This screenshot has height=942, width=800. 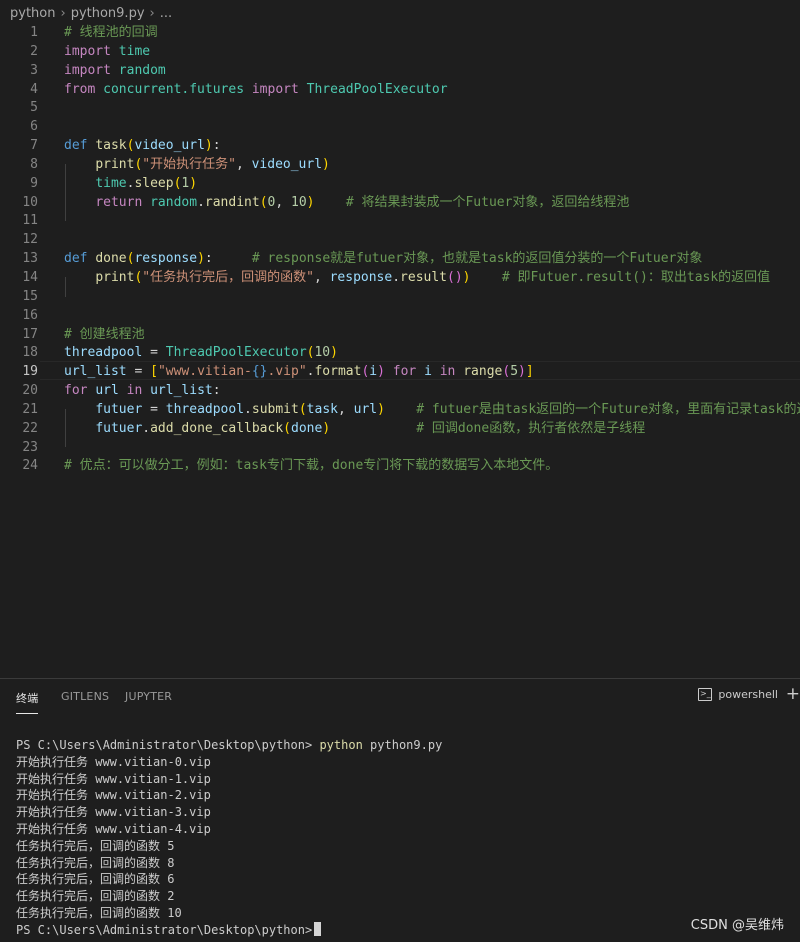 What do you see at coordinates (400, 297) in the screenshot?
I see `code-line: 15` at bounding box center [400, 297].